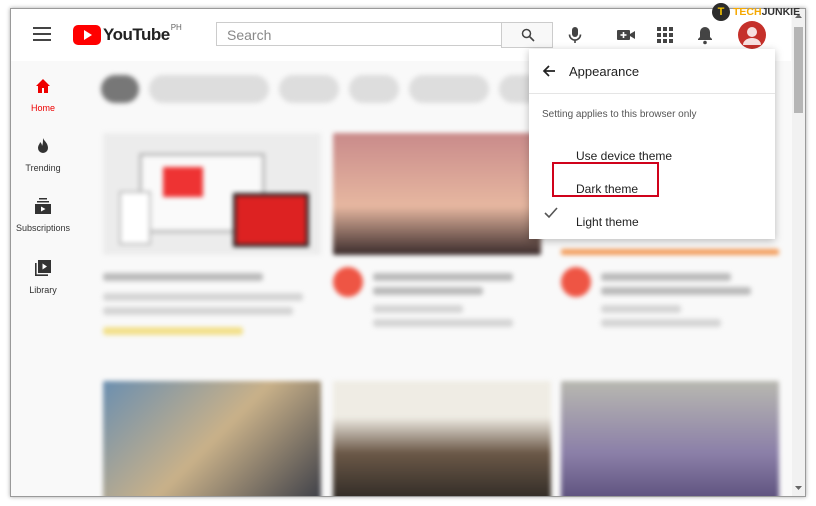 Image resolution: width=816 pixels, height=506 pixels. I want to click on account-avatar, so click(752, 35).